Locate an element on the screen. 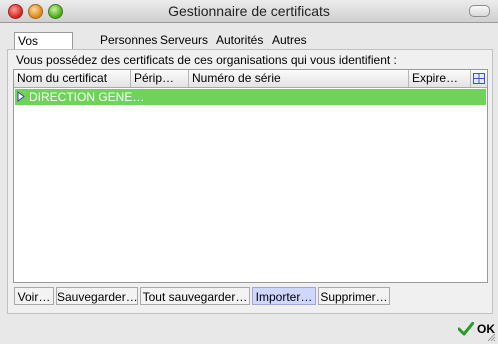  tab-people: Personnes is located at coordinates (128, 40).